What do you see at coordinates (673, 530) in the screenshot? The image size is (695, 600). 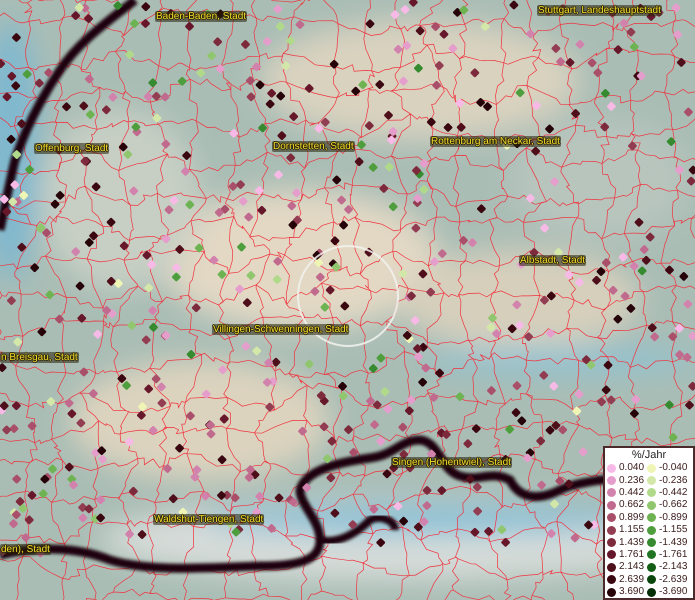 I see `legend-value: -1.155` at bounding box center [673, 530].